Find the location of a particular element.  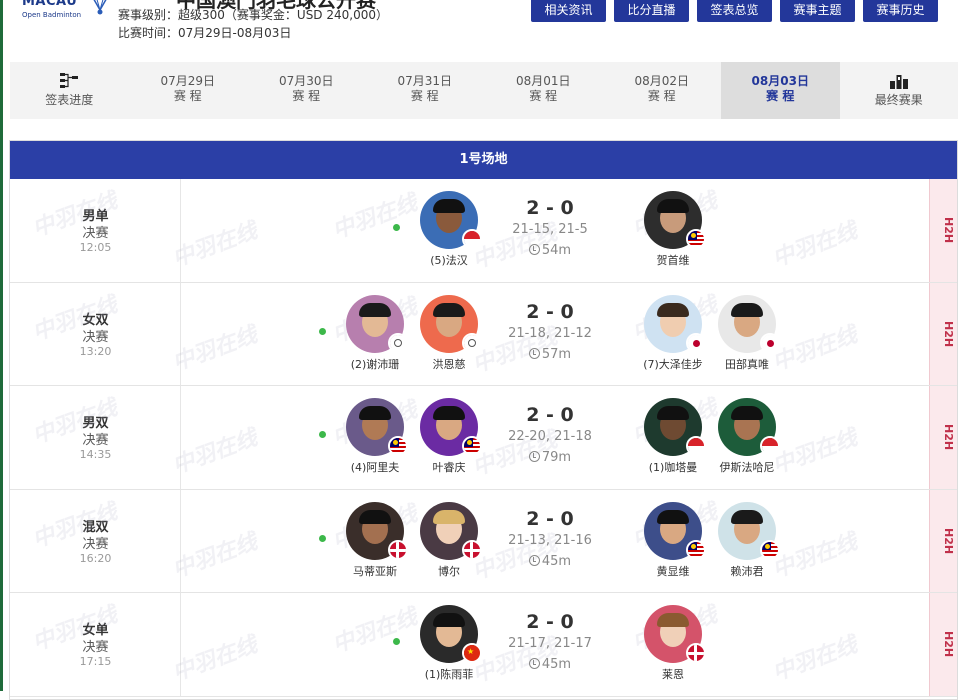

player: 博尔 is located at coordinates (449, 540).